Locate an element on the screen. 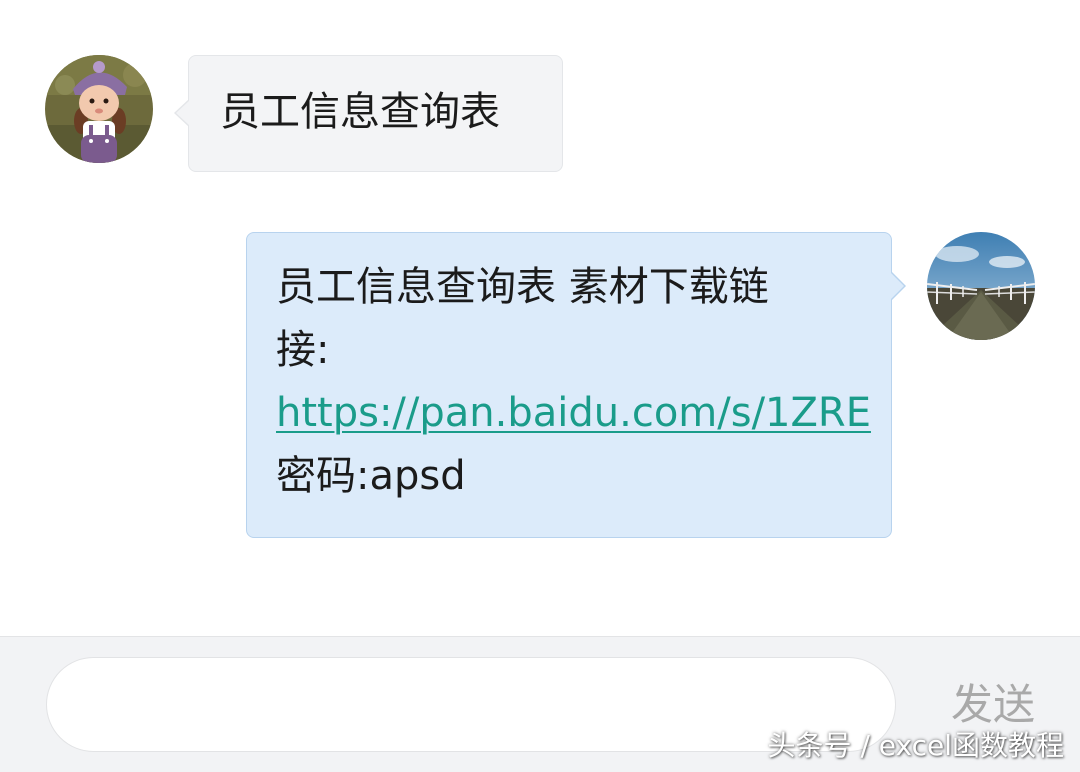 The height and width of the screenshot is (772, 1080). girl-figurine-avatar-icon is located at coordinates (99, 109).